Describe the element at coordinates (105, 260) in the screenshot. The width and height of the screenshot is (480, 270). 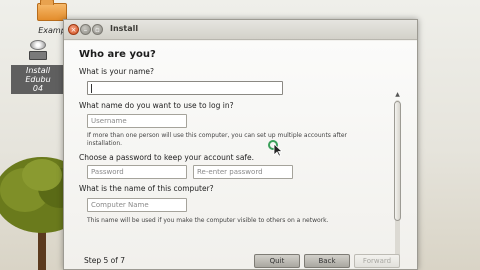
I see `step-indicator: Step 5 of 7` at that location.